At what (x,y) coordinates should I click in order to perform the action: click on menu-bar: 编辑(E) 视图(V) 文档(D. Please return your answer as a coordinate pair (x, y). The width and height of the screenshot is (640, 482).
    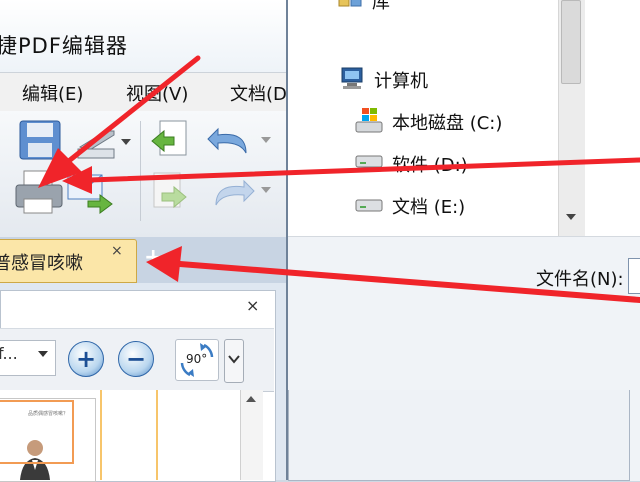
    Looking at the image, I should click on (143, 92).